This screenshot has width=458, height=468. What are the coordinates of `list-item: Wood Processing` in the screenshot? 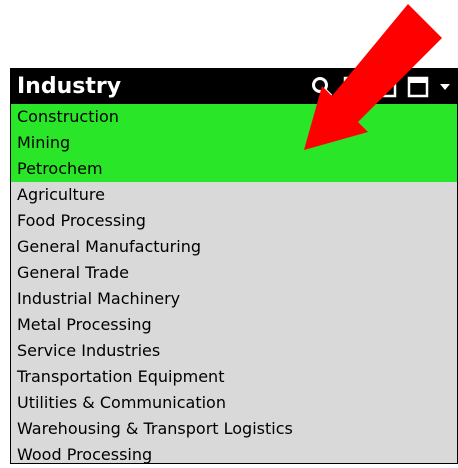 It's located at (234, 455).